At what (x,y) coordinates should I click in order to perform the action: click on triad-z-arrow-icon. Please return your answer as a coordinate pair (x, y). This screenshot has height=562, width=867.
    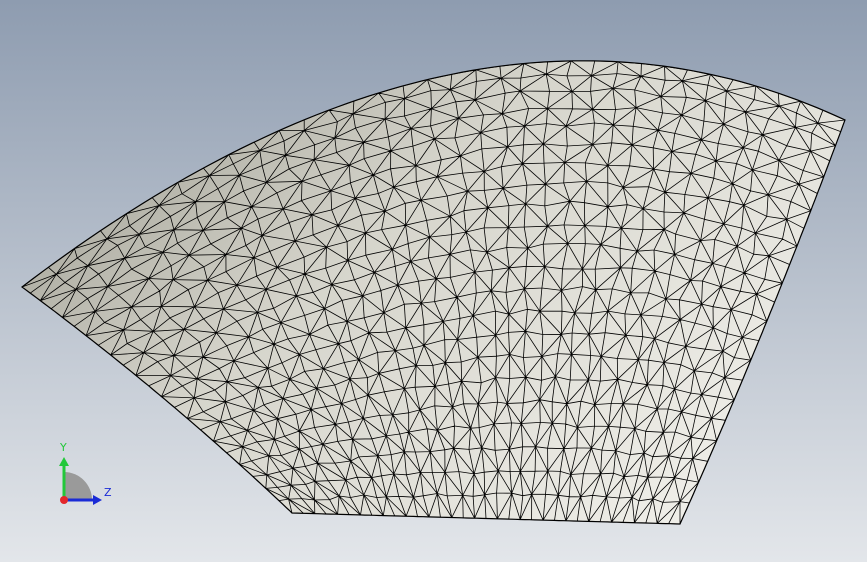
    Looking at the image, I should click on (97, 500).